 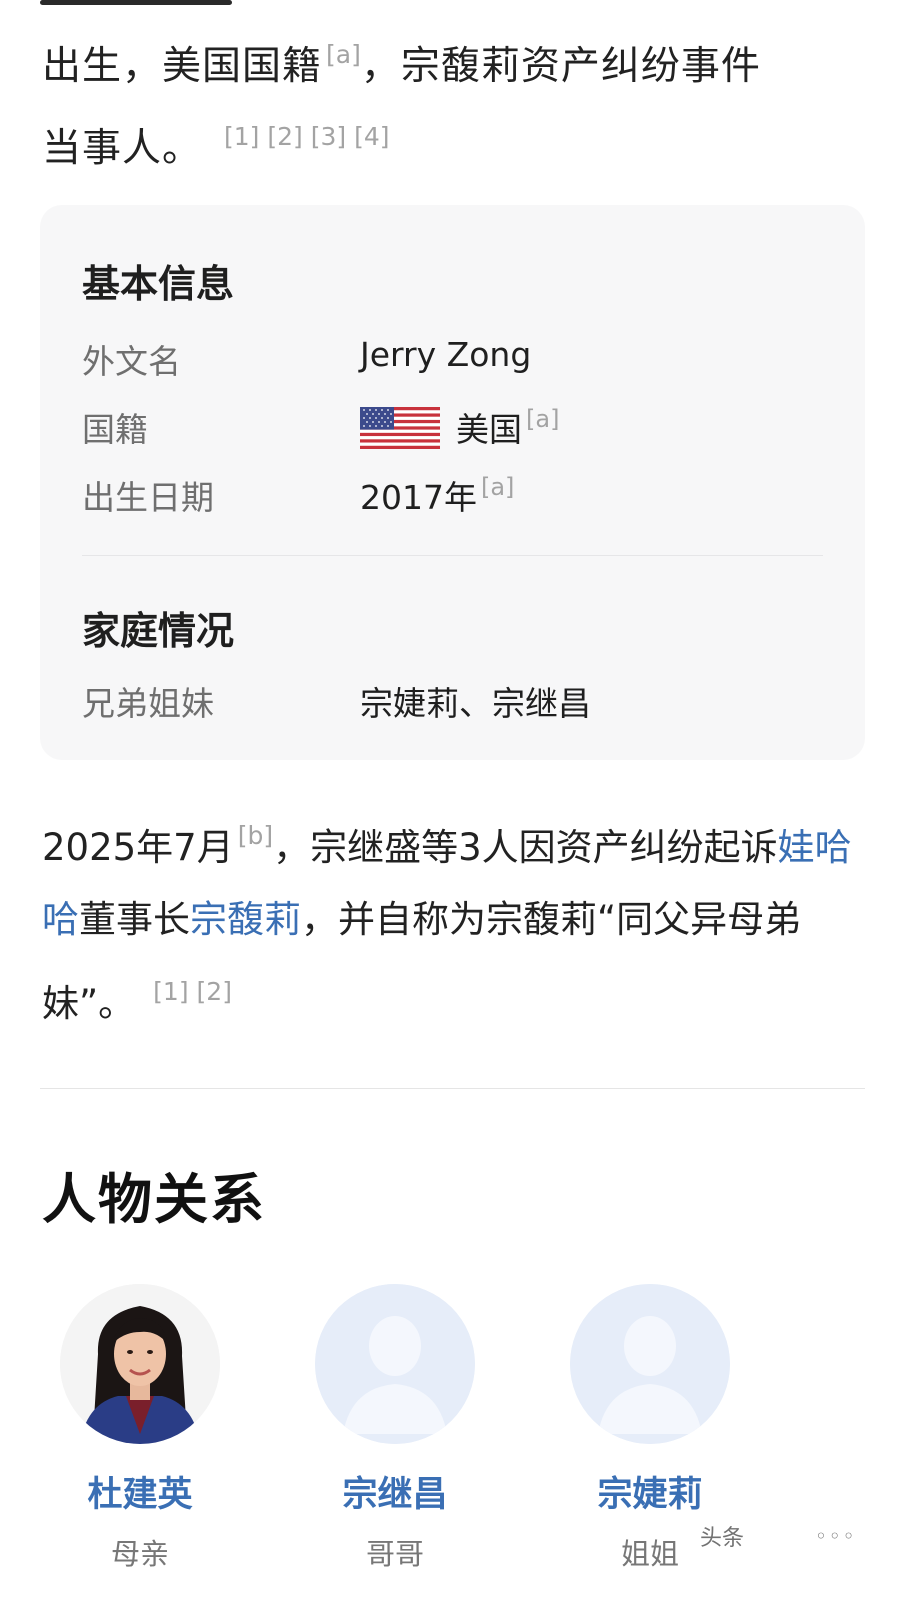 I want to click on intro-line1: 出生，美国国籍, so click(x=182, y=66).